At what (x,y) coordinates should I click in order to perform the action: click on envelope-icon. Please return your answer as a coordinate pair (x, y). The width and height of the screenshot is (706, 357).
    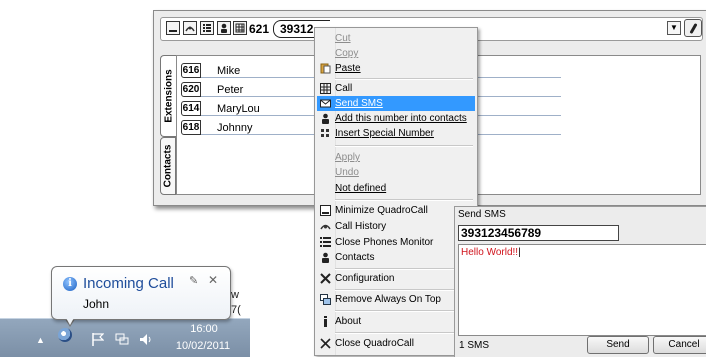
    Looking at the image, I should click on (325, 103).